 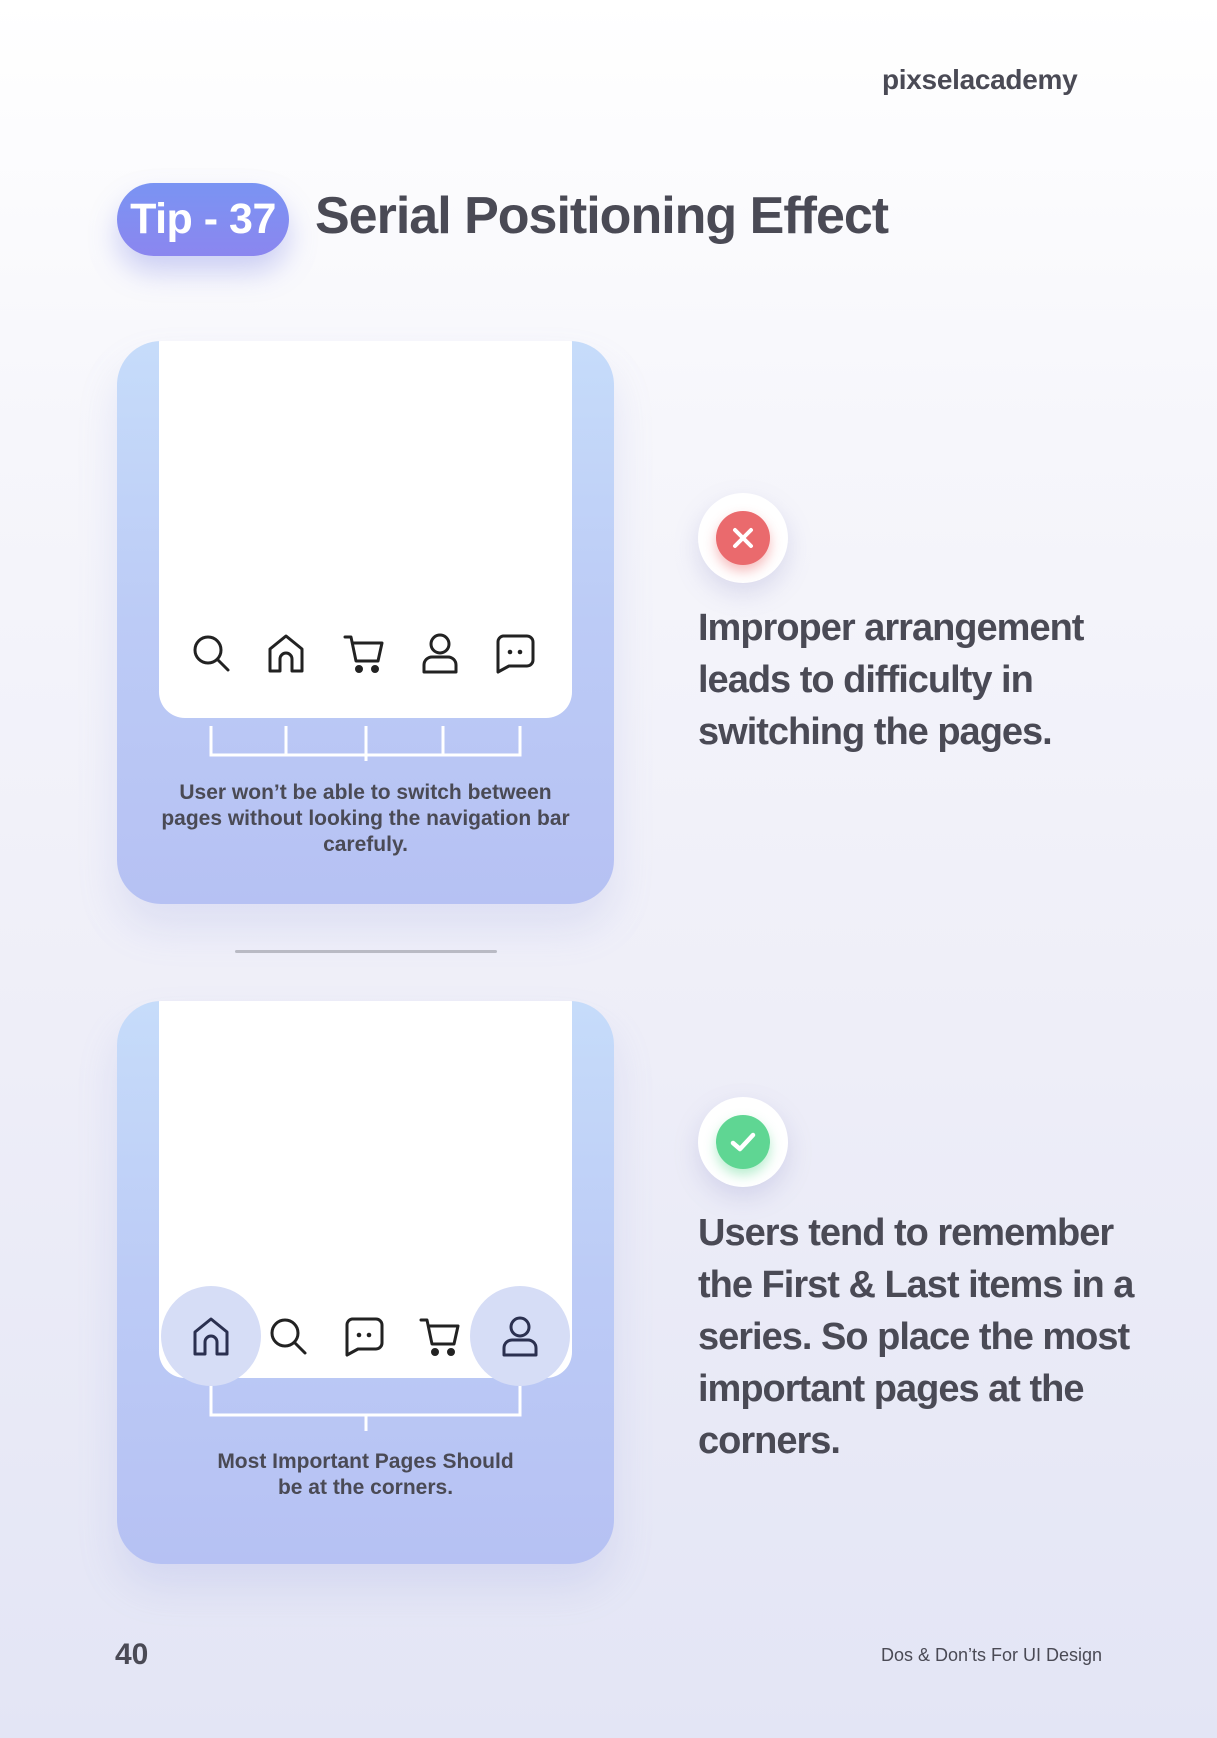 What do you see at coordinates (602, 216) in the screenshot?
I see `page-title: Serial Positioning Effect` at bounding box center [602, 216].